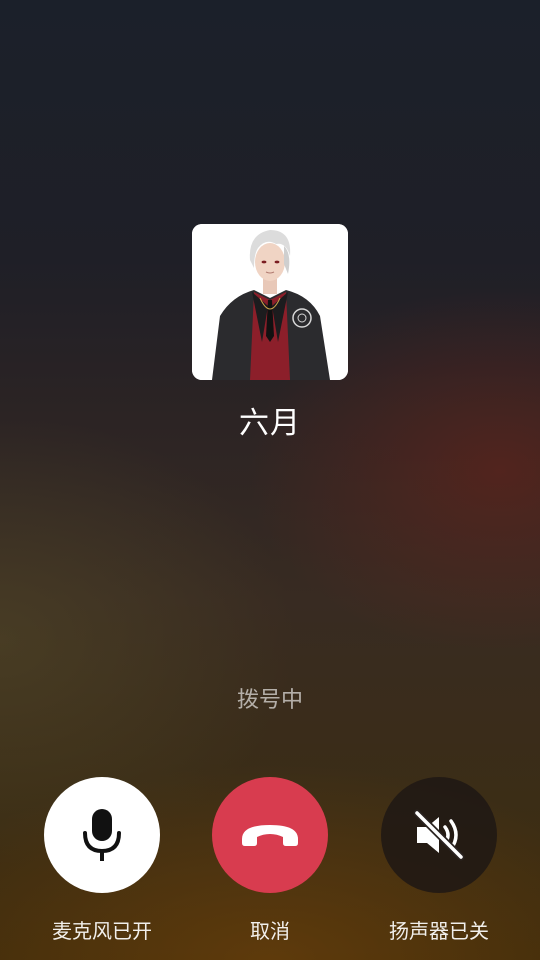 The width and height of the screenshot is (540, 960). I want to click on caller-avatar, so click(270, 302).